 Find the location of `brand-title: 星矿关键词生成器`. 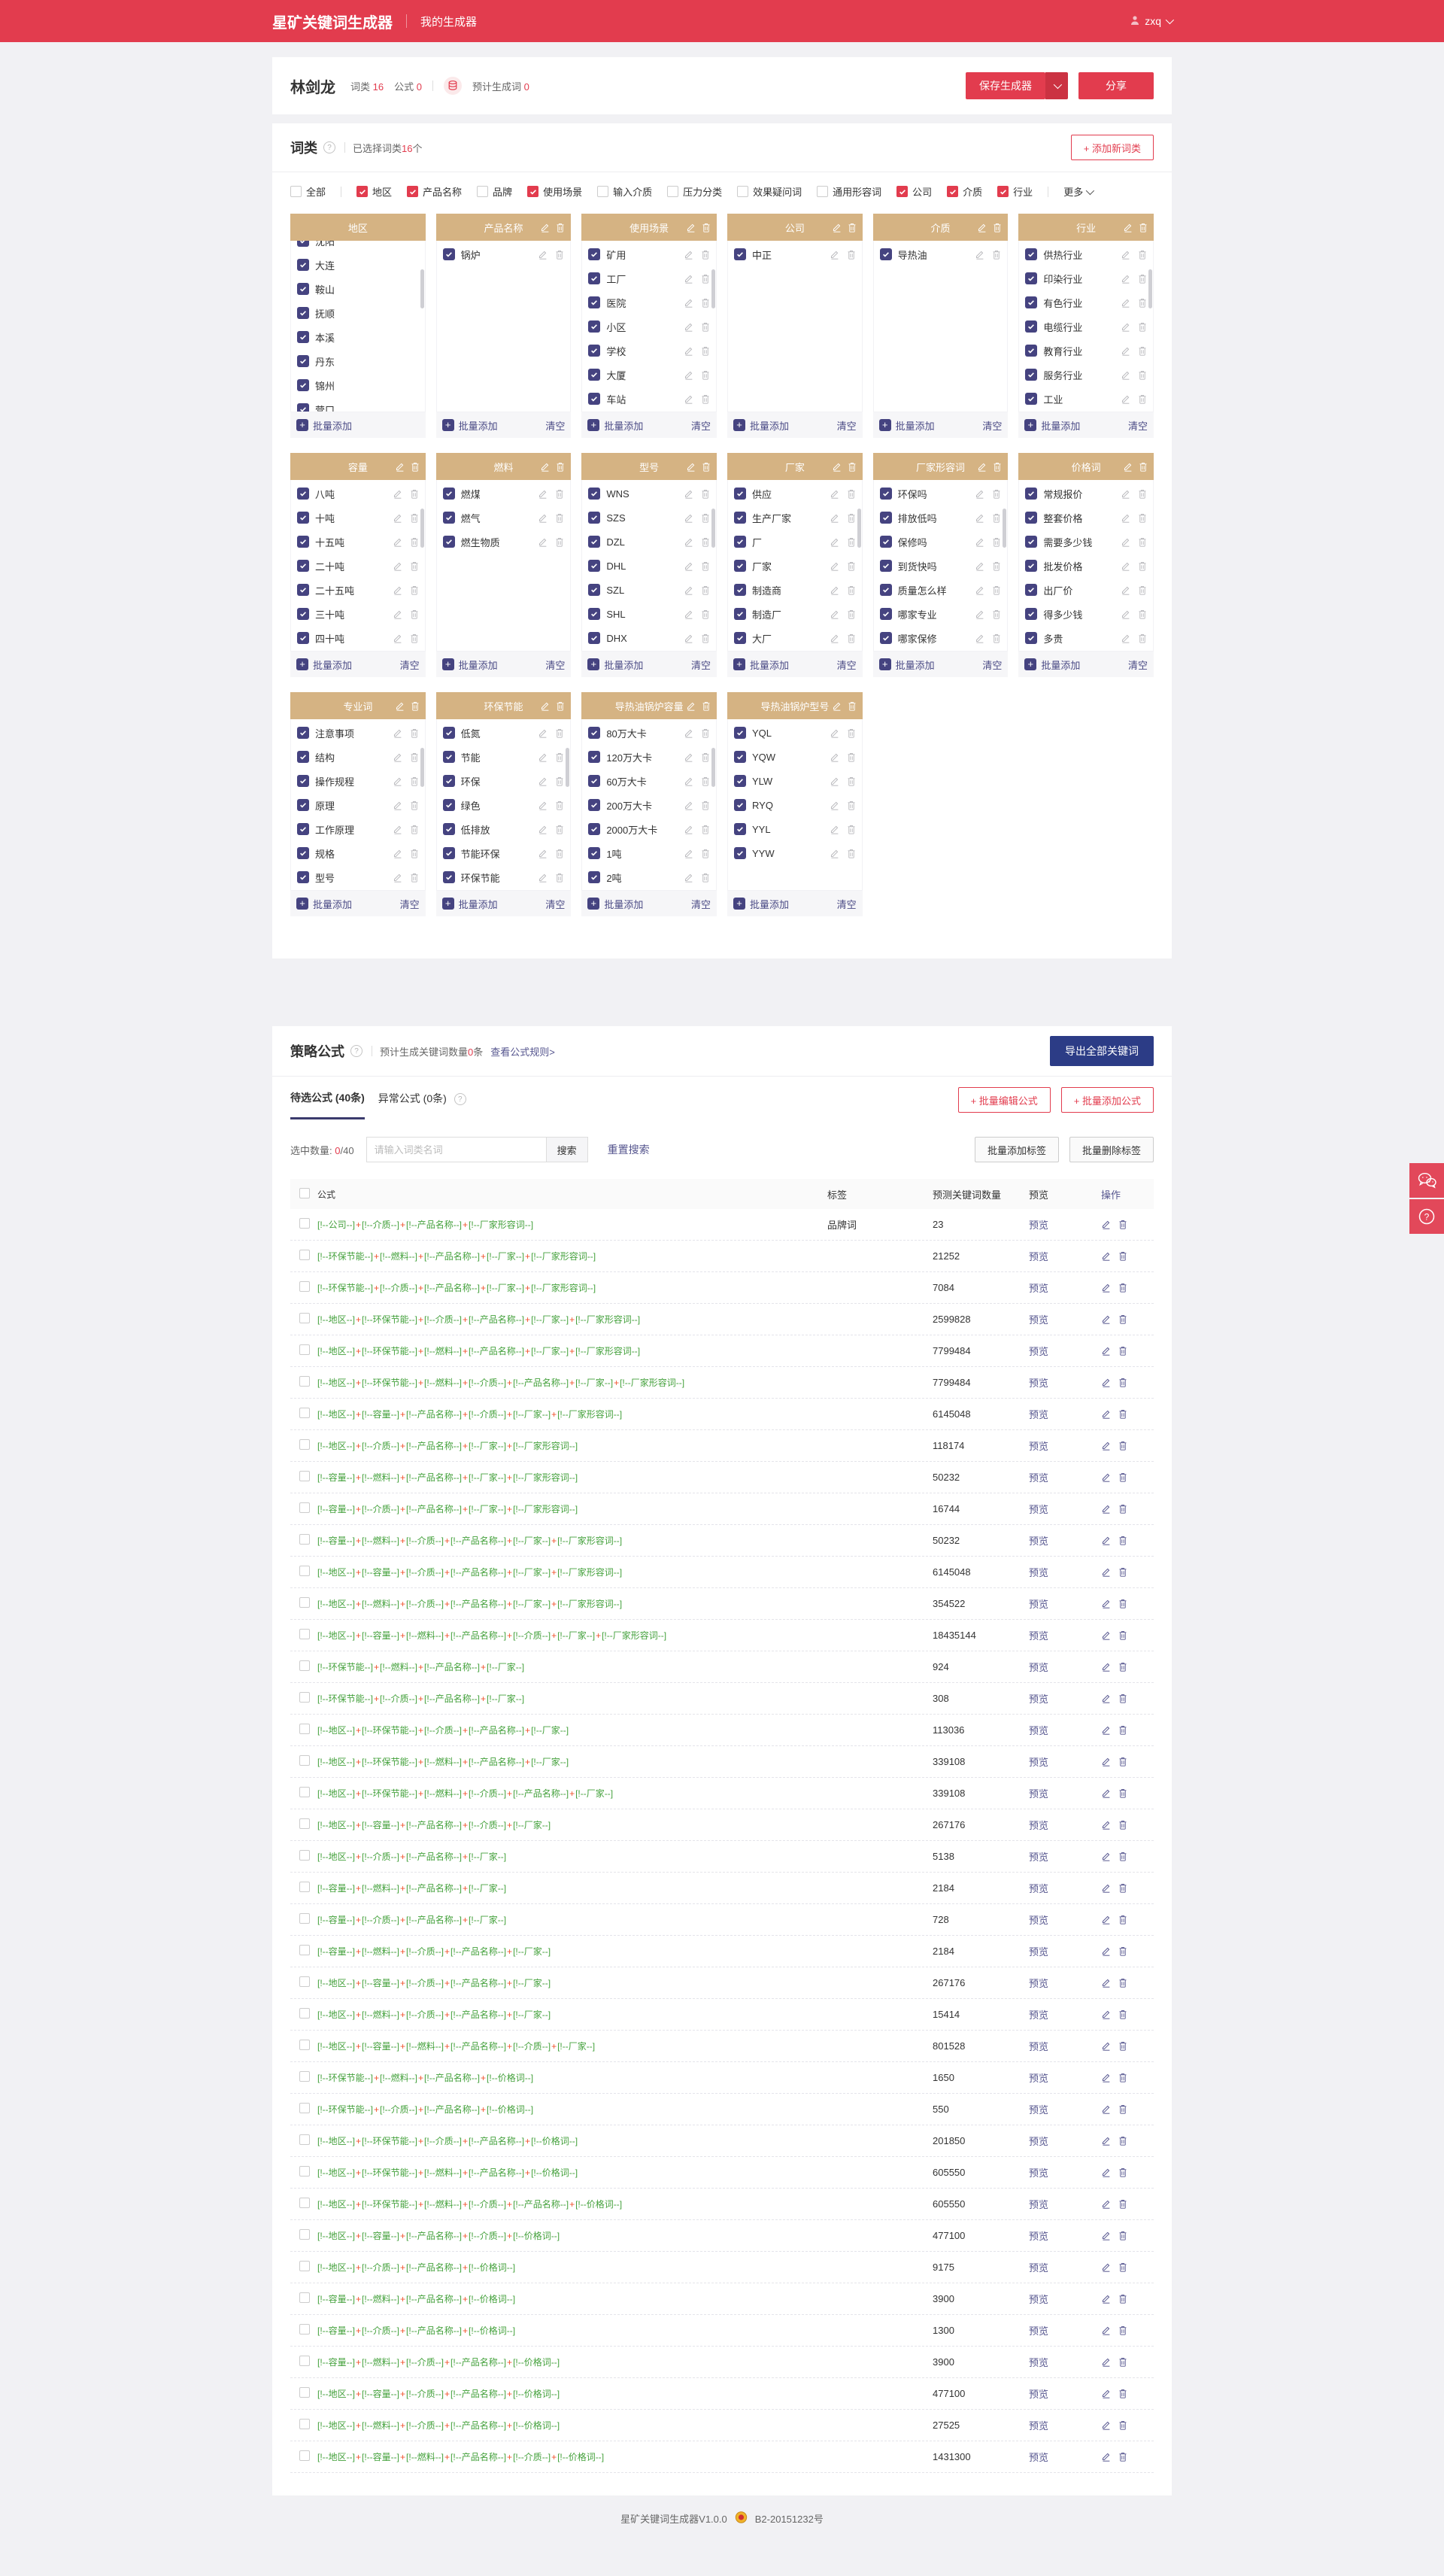

brand-title: 星矿关键词生成器 is located at coordinates (332, 21).